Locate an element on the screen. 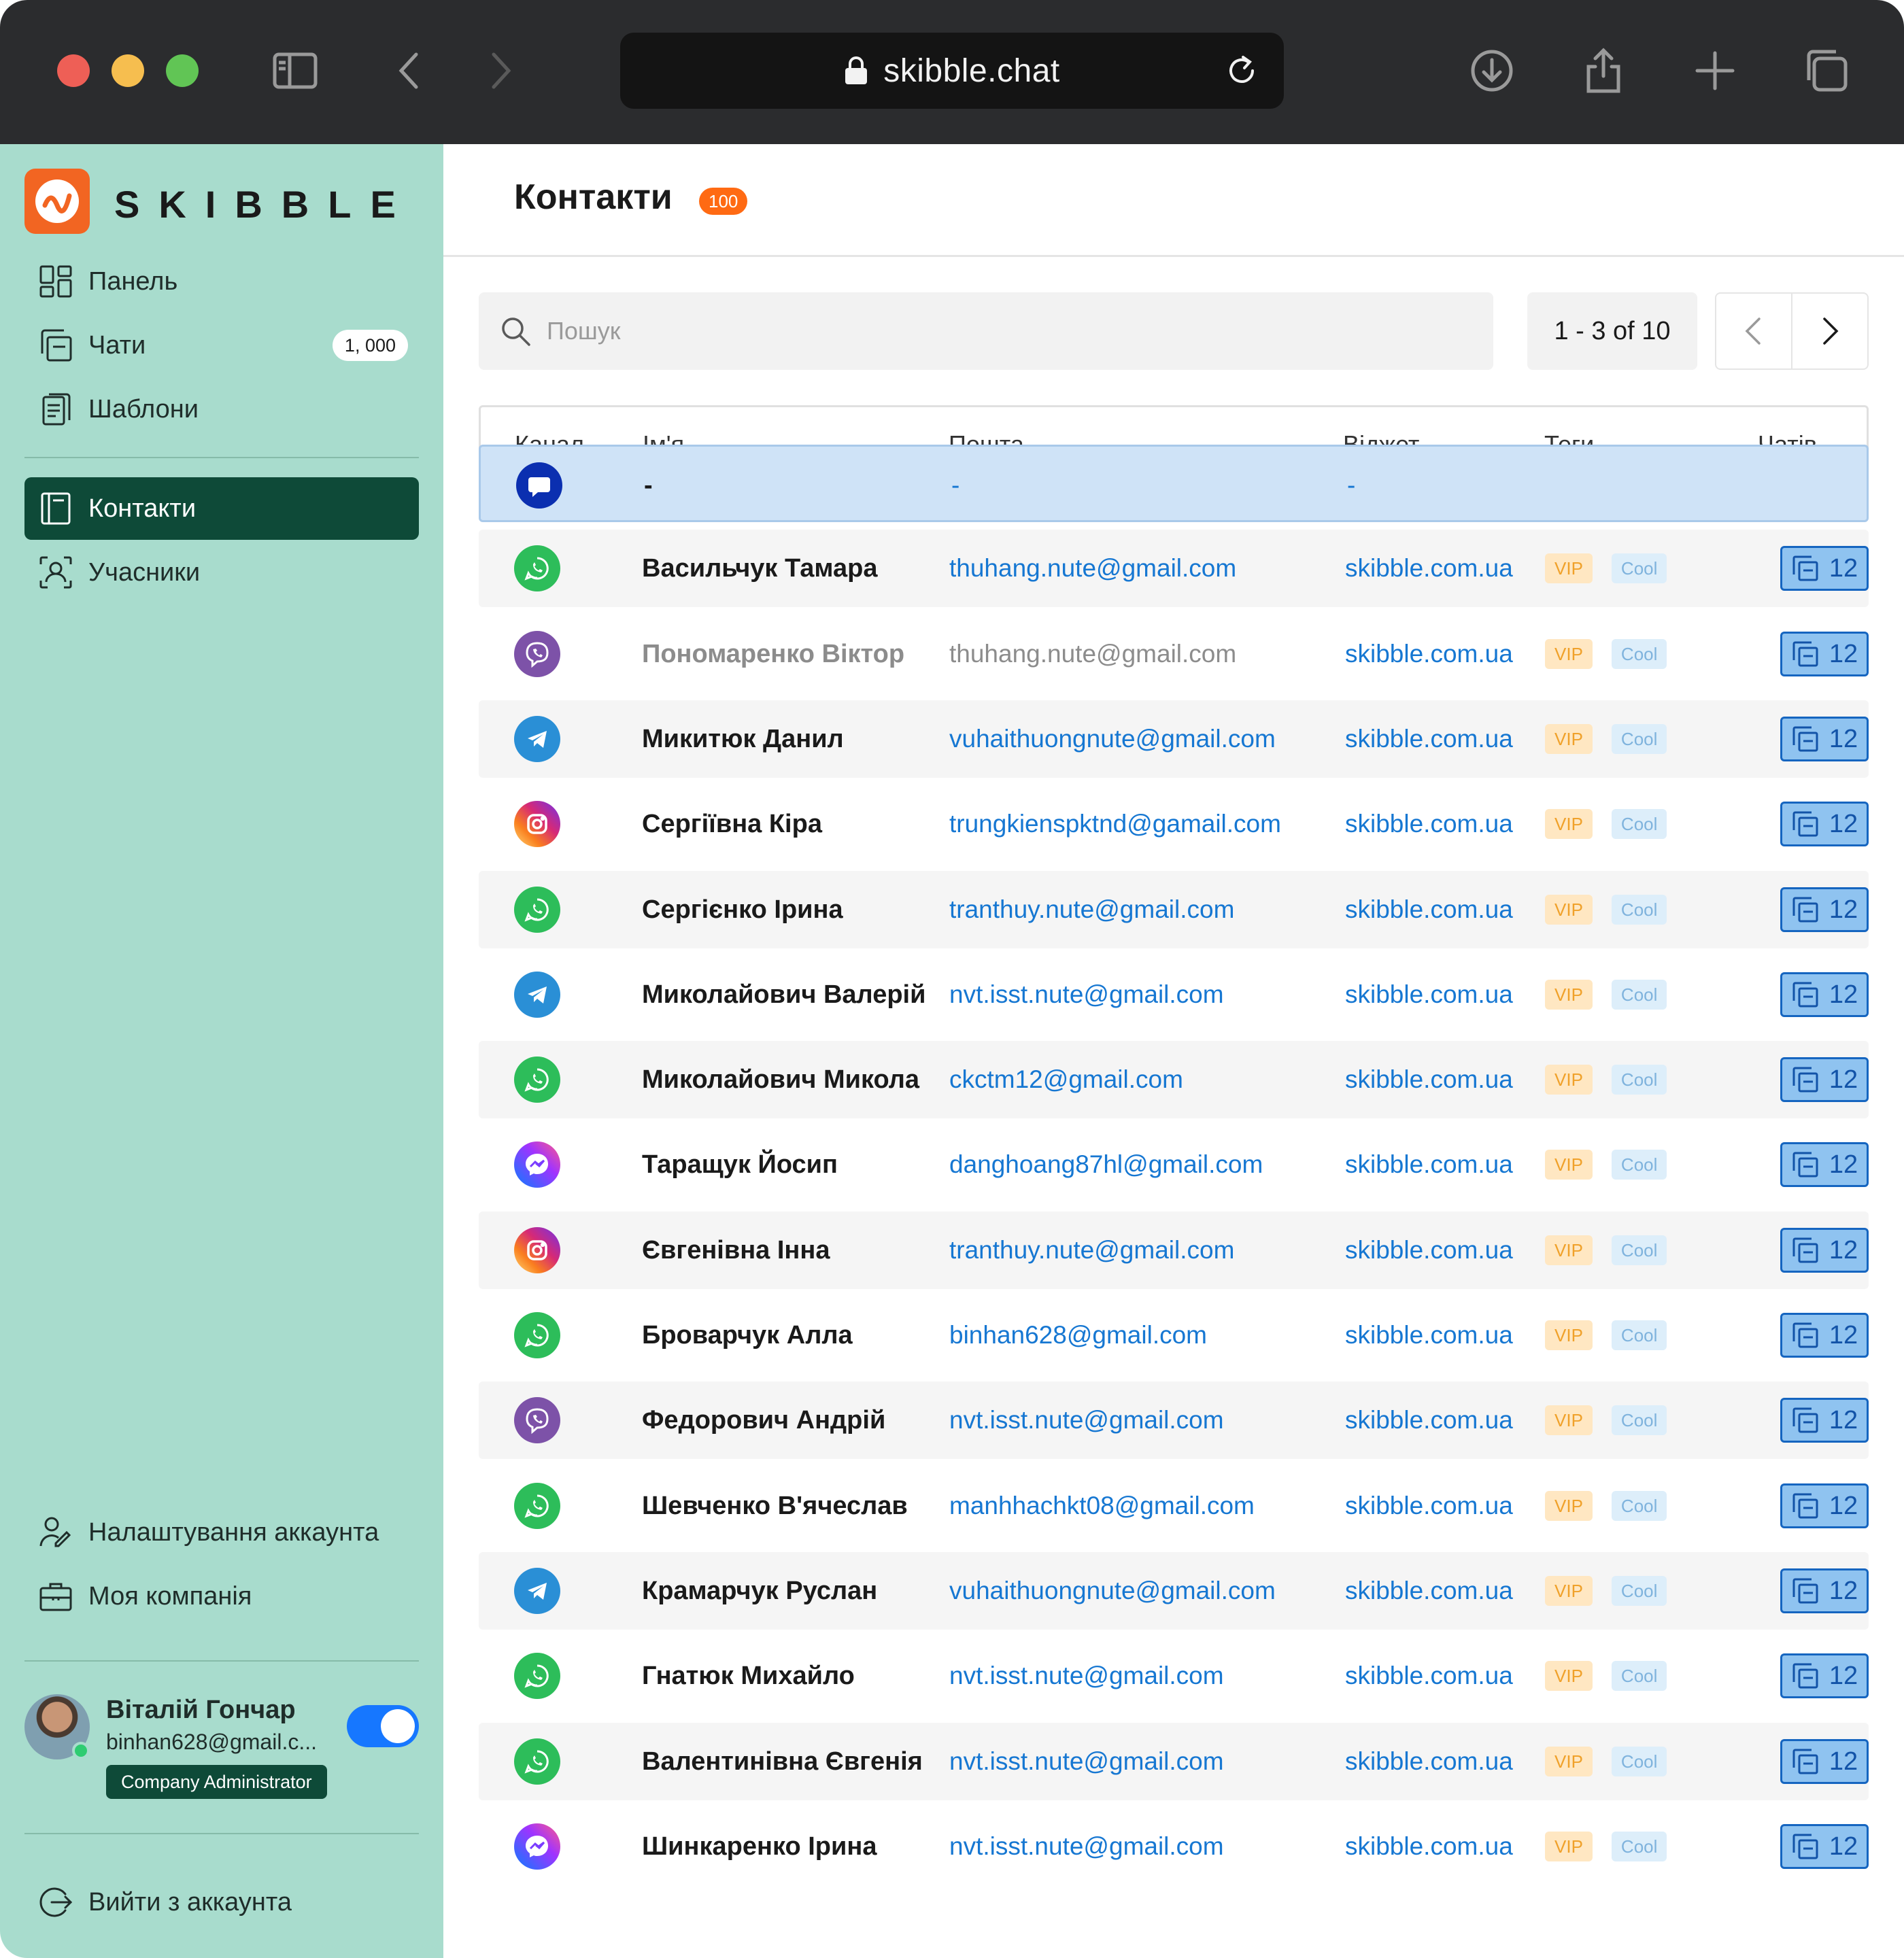 The image size is (1904, 1958). contact-email-link: manhhachkt08@gmail.com is located at coordinates (1102, 1506).